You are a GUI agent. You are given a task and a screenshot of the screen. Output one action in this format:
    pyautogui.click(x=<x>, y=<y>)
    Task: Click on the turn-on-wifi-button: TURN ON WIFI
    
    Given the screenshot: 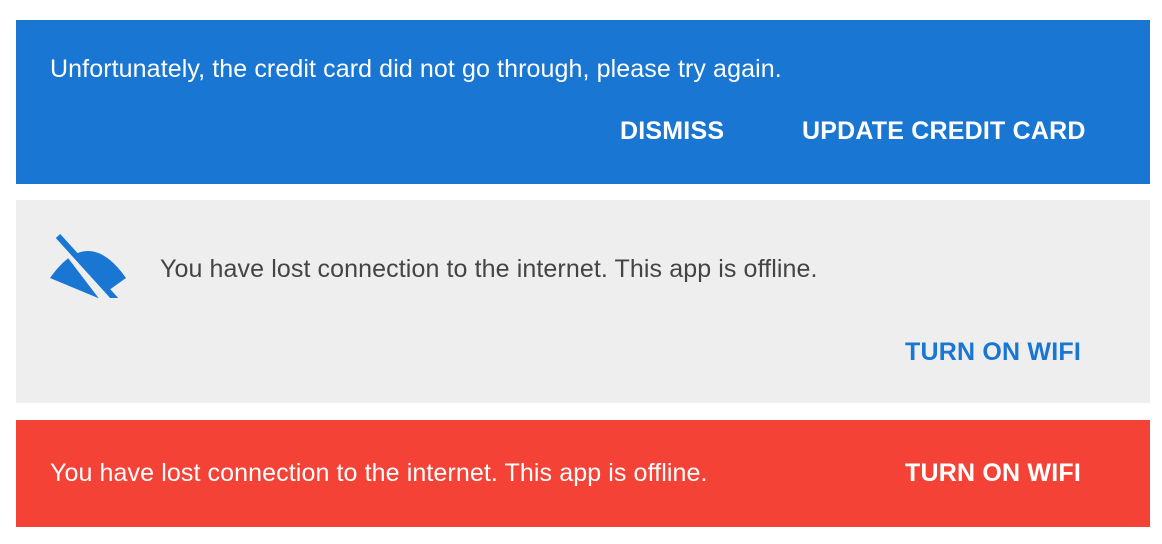 What is the action you would take?
    pyautogui.click(x=993, y=352)
    